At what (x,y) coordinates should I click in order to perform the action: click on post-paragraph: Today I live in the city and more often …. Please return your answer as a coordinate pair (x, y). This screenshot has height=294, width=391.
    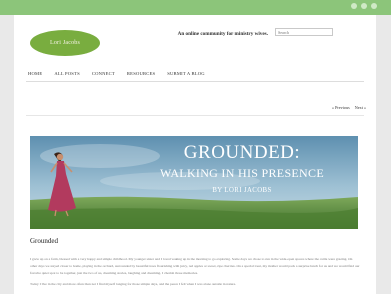
    Looking at the image, I should click on (133, 284).